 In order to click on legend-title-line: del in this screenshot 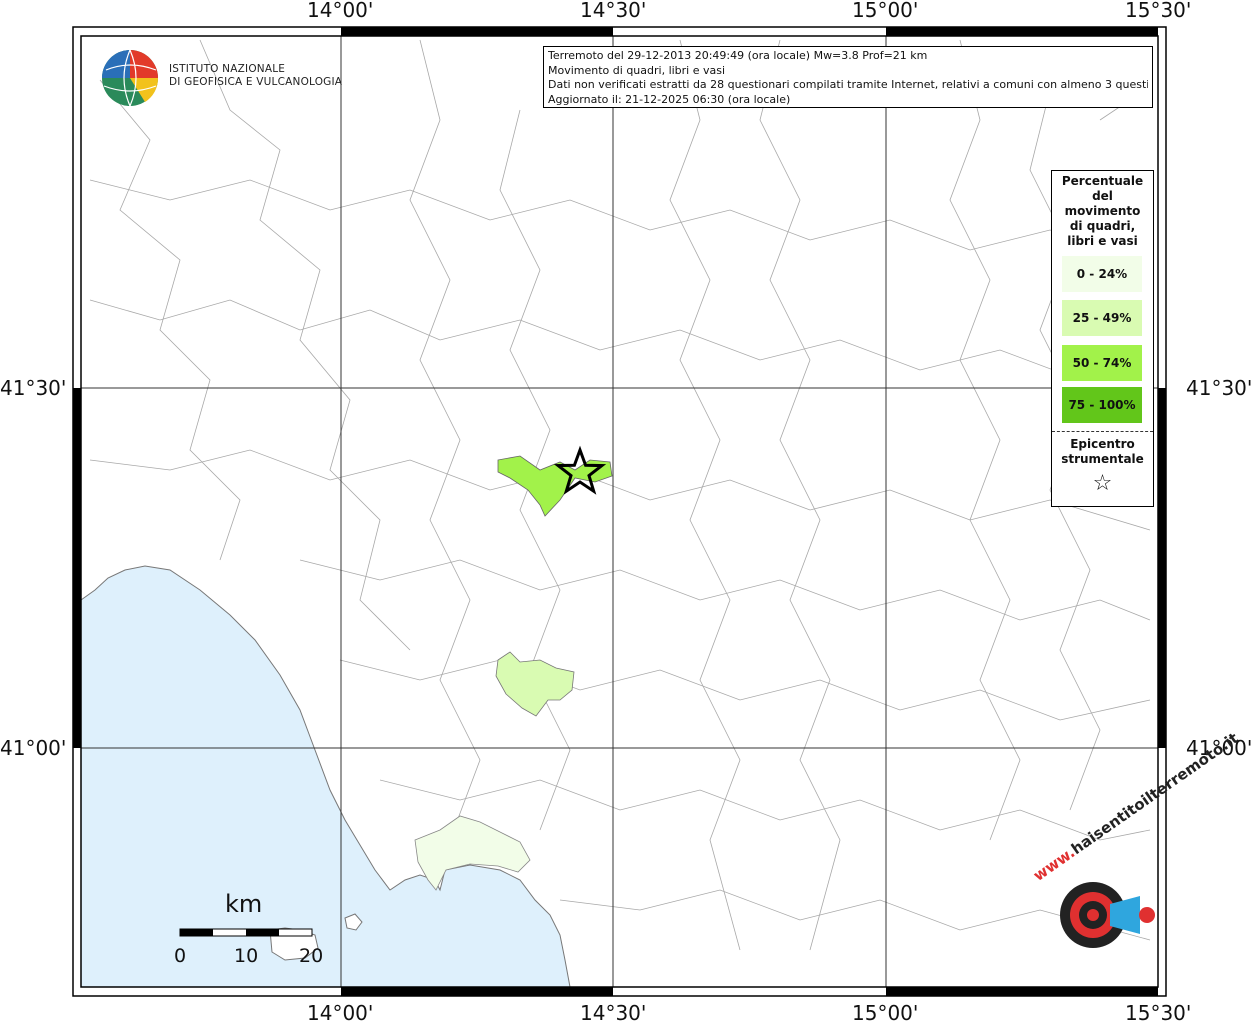, I will do `click(1102, 196)`.